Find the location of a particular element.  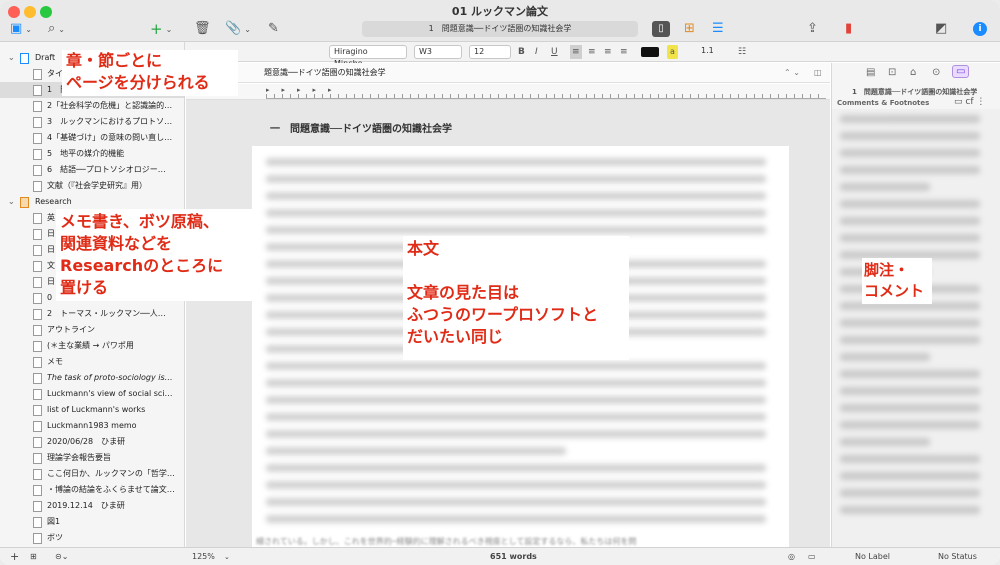

view-toggle-button: ▣ ⌄ is located at coordinates (21, 29).